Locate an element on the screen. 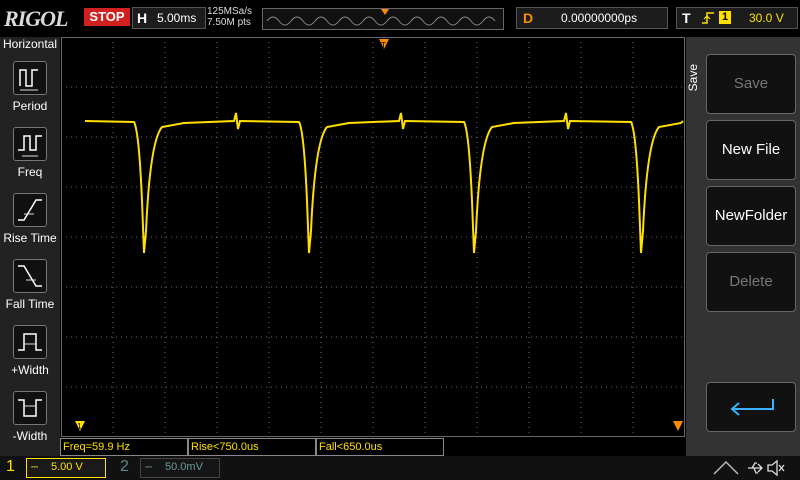 This screenshot has width=800, height=480. save-menu-title: Save is located at coordinates (693, 78).